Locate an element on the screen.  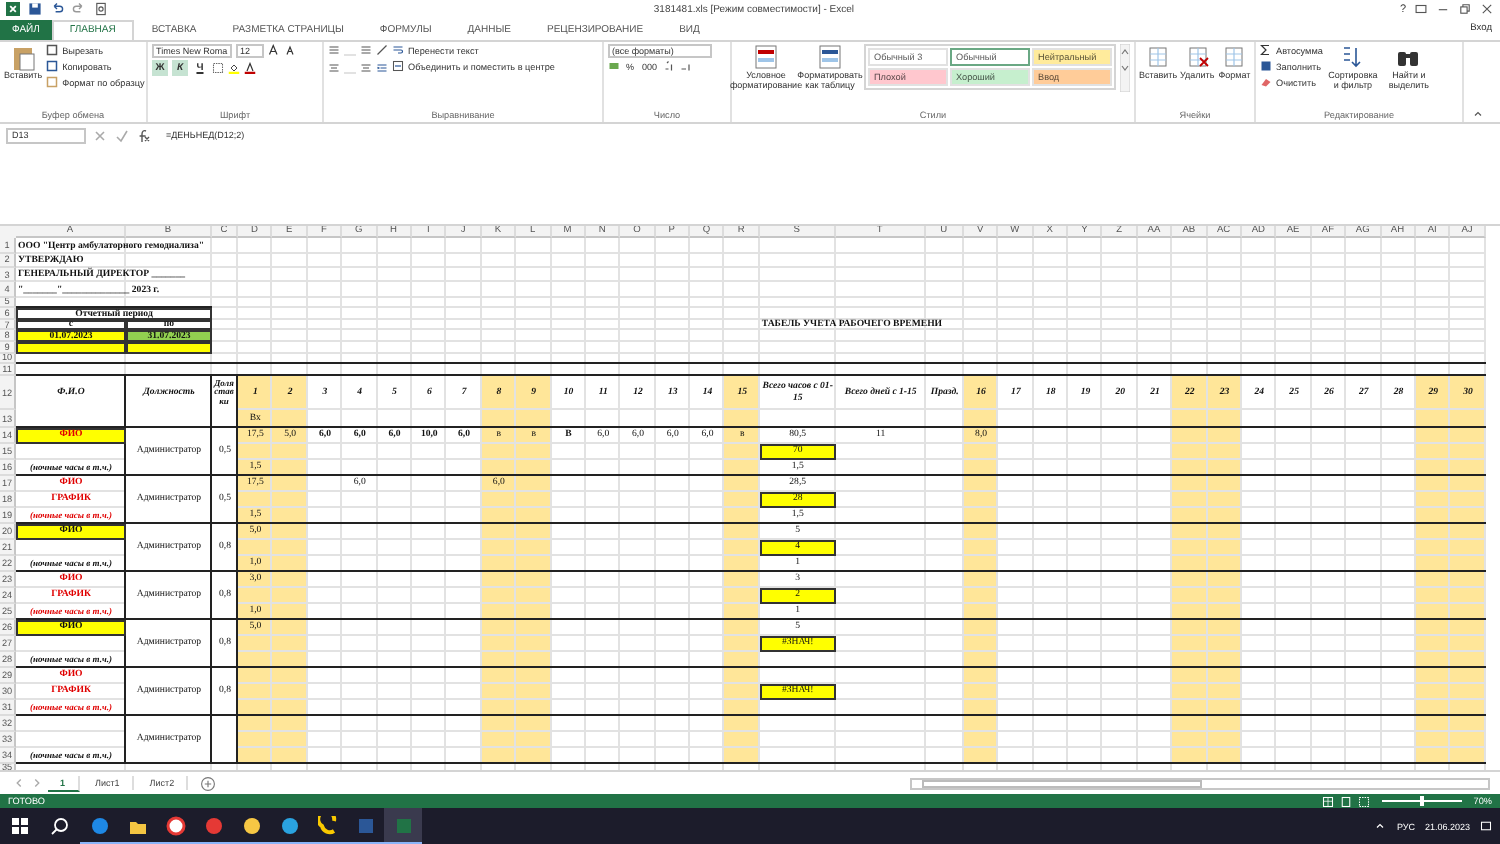
restore-icon is located at coordinates (1465, 9).